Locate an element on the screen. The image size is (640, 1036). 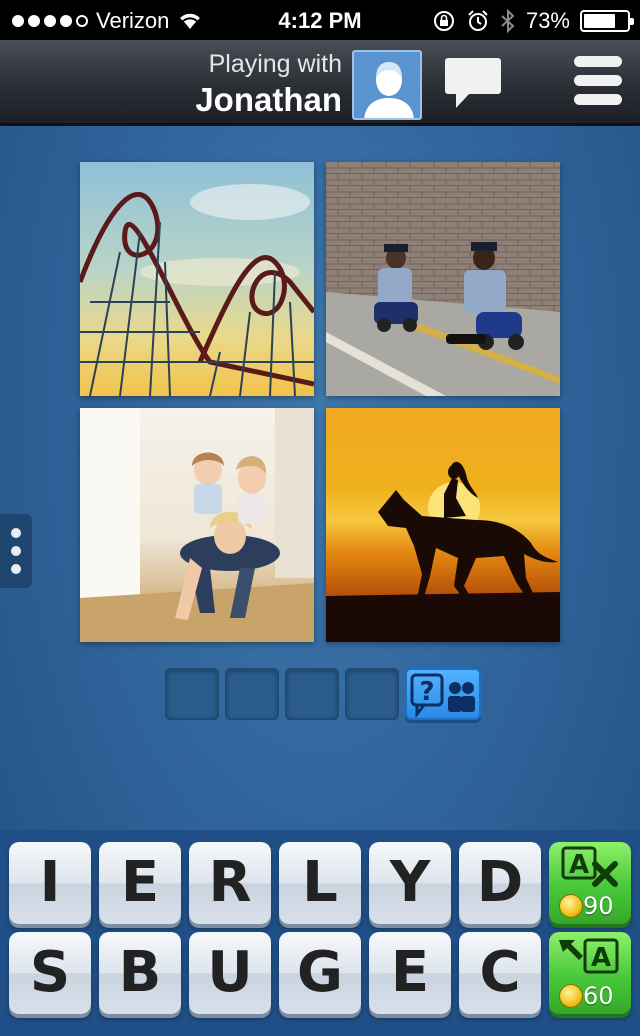
puzzle-image-horse-sunset is located at coordinates (443, 525).